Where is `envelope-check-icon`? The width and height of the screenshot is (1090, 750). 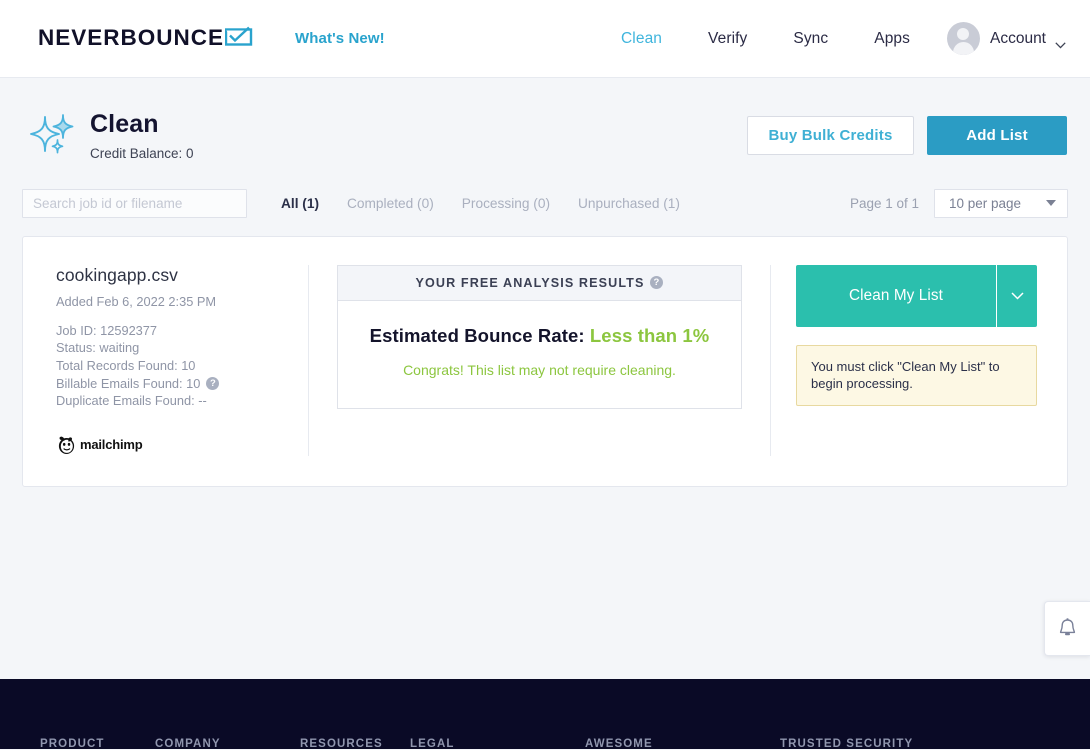
envelope-check-icon is located at coordinates (238, 39).